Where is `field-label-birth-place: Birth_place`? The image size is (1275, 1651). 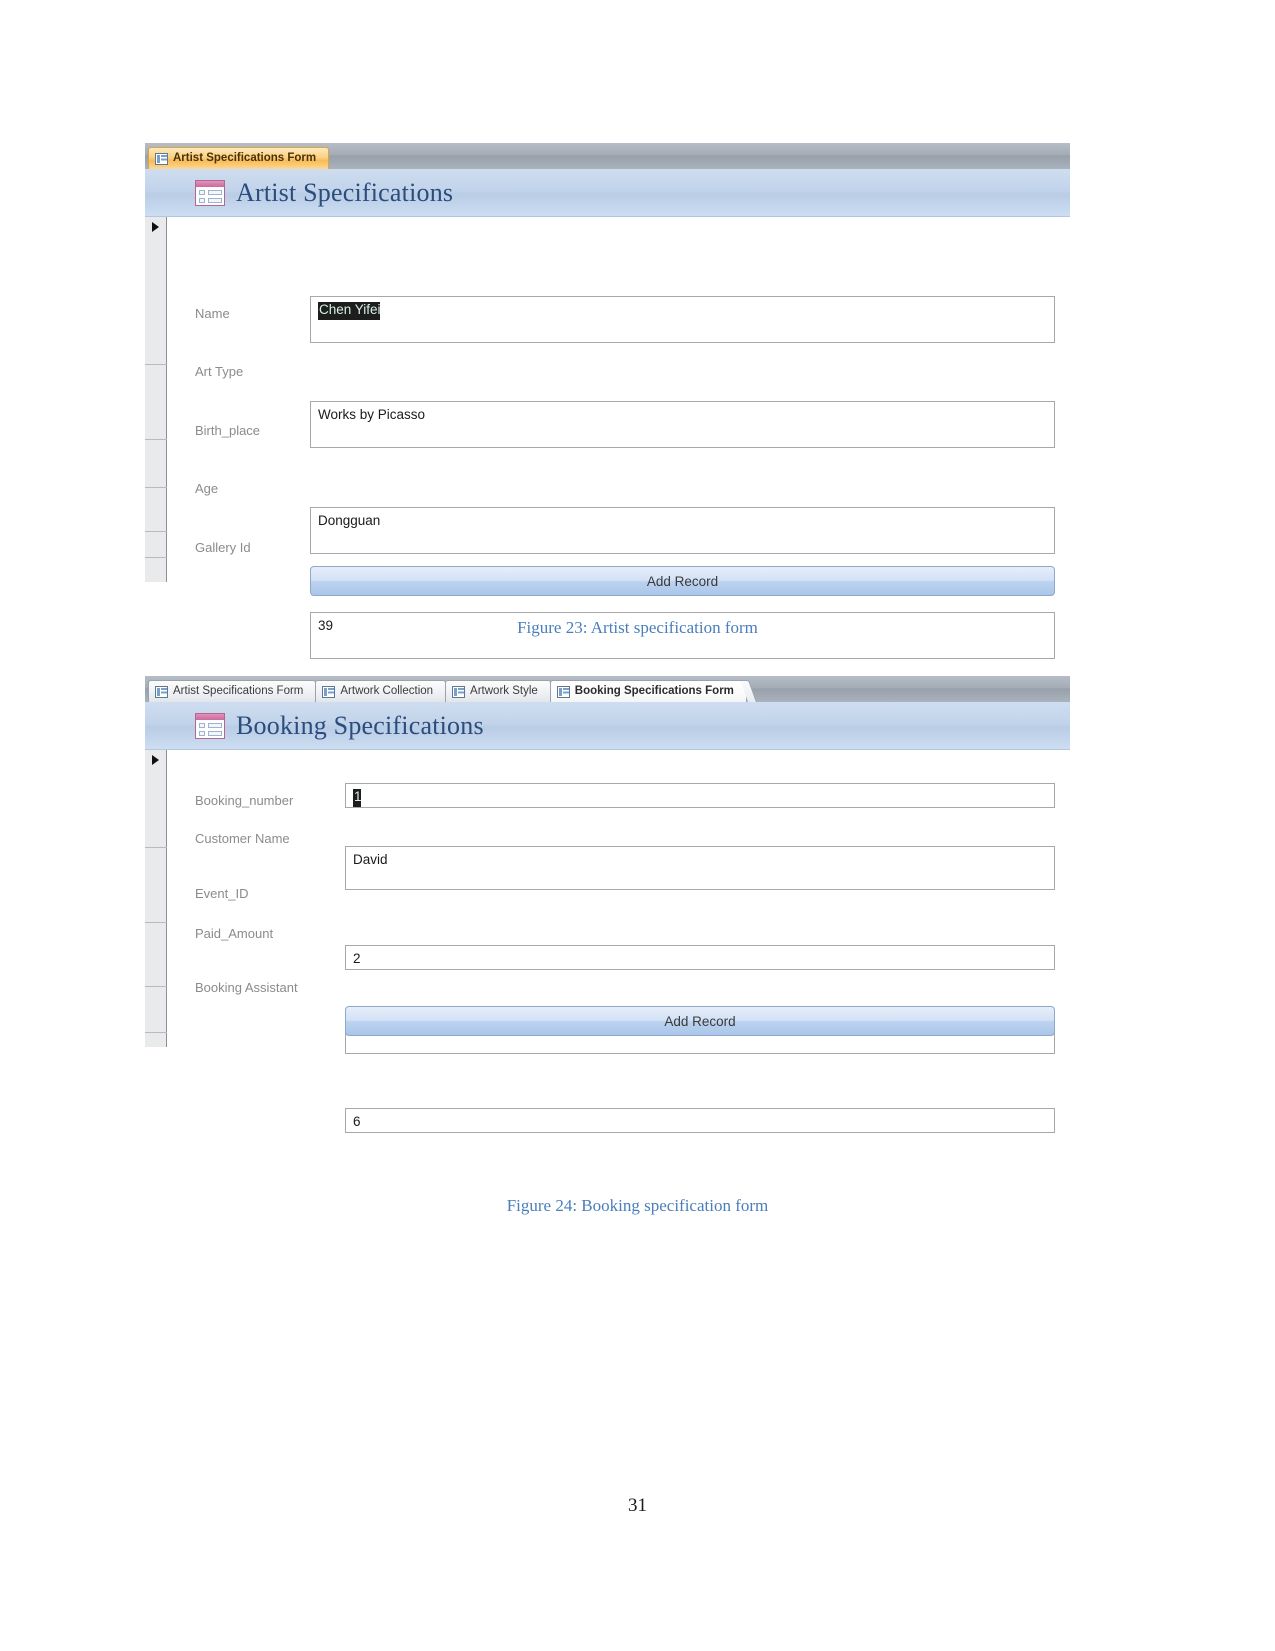
field-label-birth-place: Birth_place is located at coordinates (228, 430).